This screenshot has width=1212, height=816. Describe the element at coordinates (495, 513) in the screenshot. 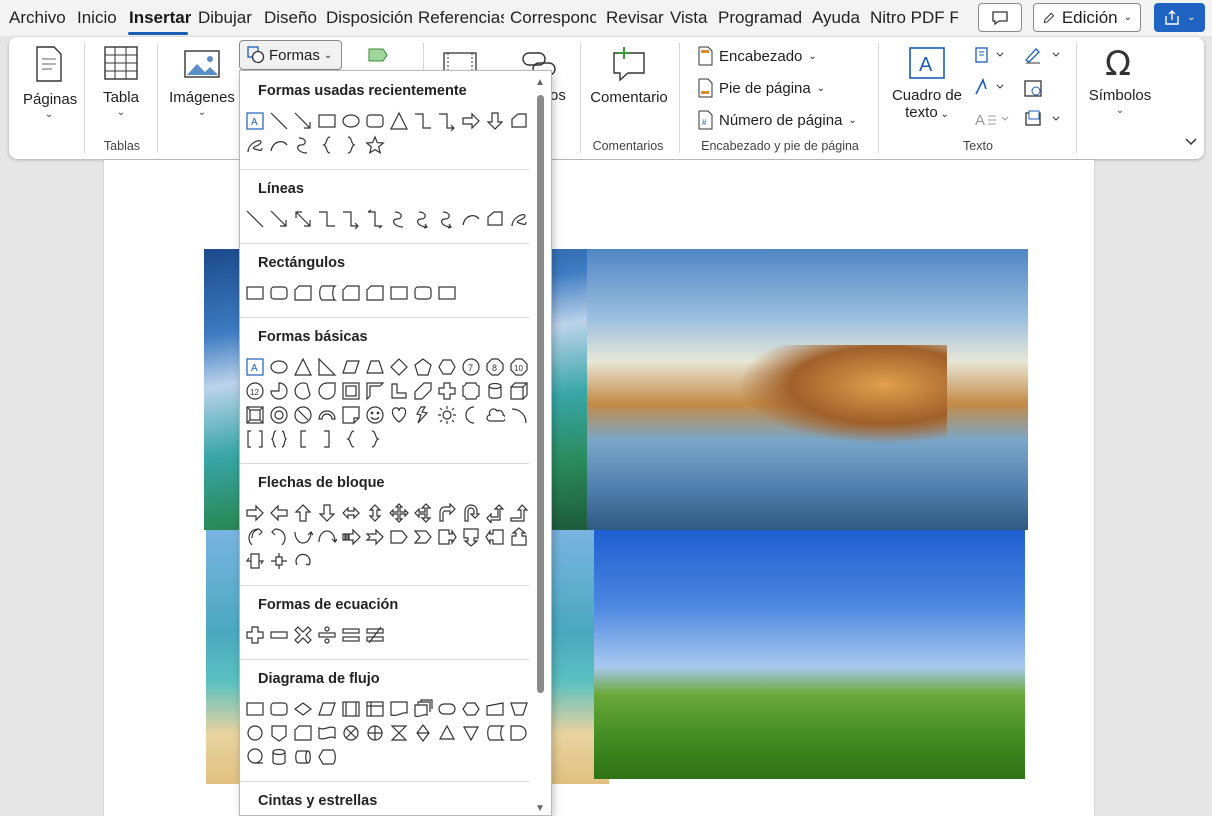

I see `shape-arrowLeftUp-icon` at that location.